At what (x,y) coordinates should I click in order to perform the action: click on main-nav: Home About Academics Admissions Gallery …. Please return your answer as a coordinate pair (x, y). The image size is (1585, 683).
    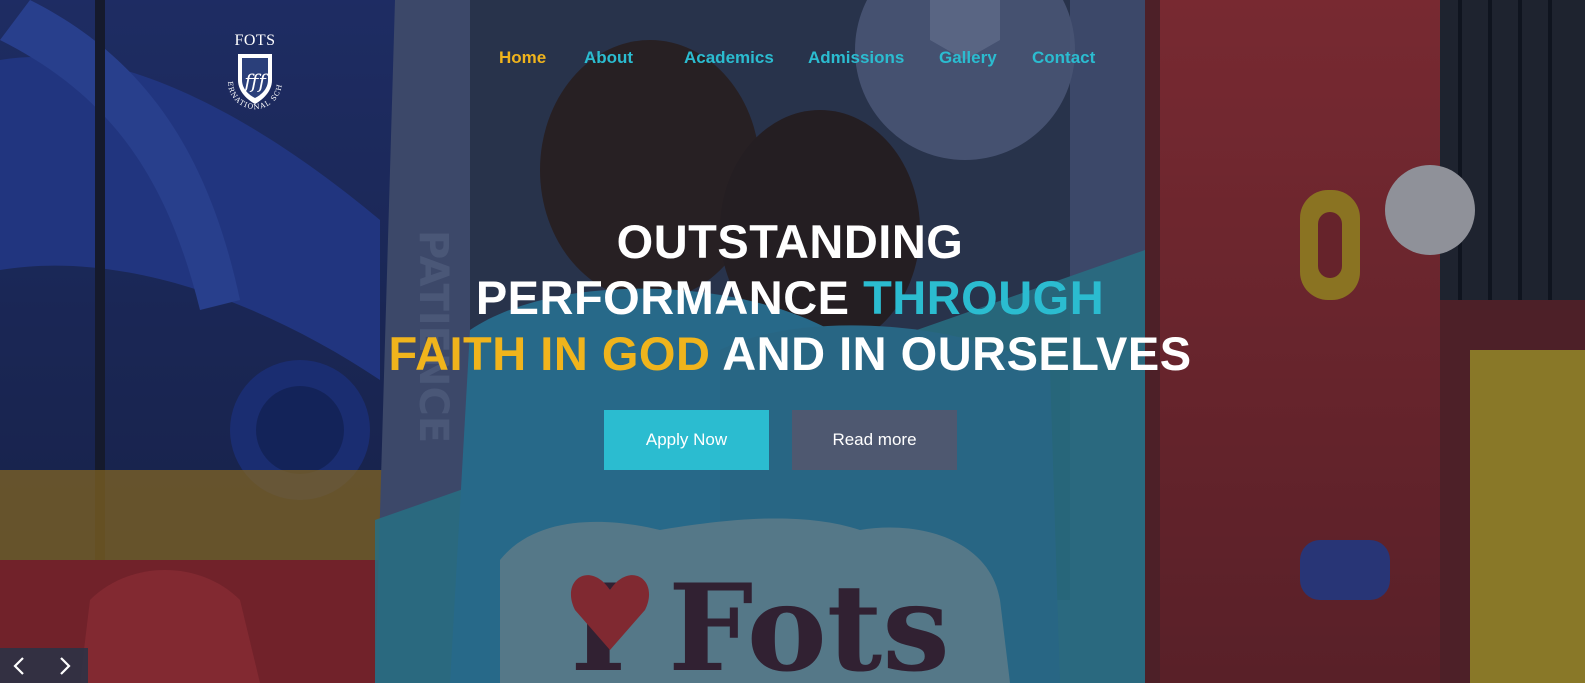
    Looking at the image, I should click on (792, 59).